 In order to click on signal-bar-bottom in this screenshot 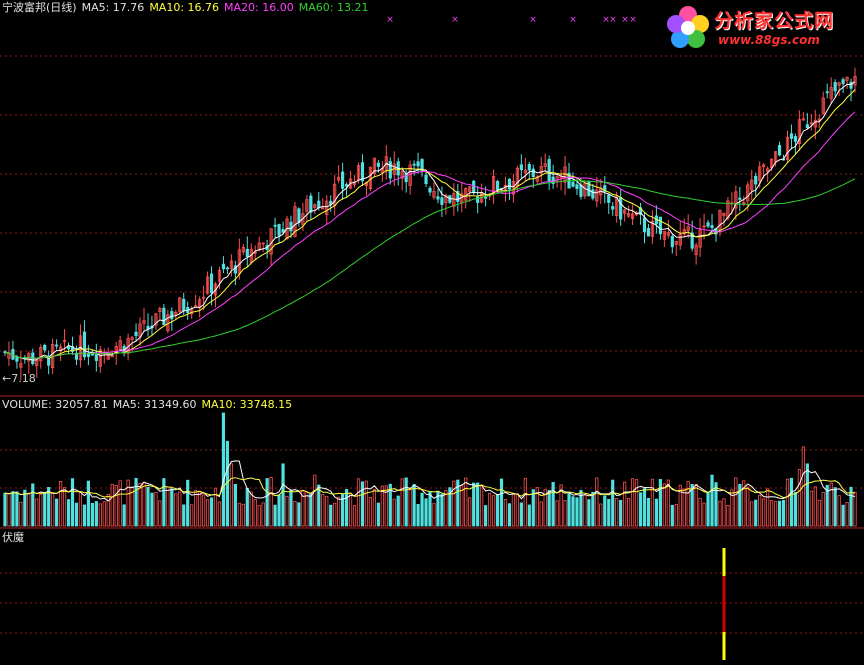, I will do `click(724, 646)`.